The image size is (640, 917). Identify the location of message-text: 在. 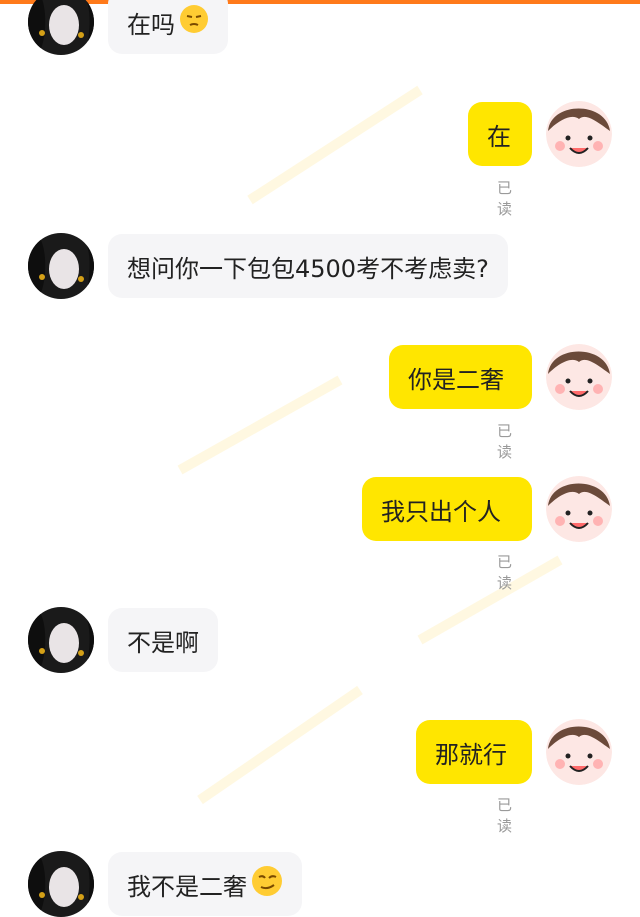
(499, 136).